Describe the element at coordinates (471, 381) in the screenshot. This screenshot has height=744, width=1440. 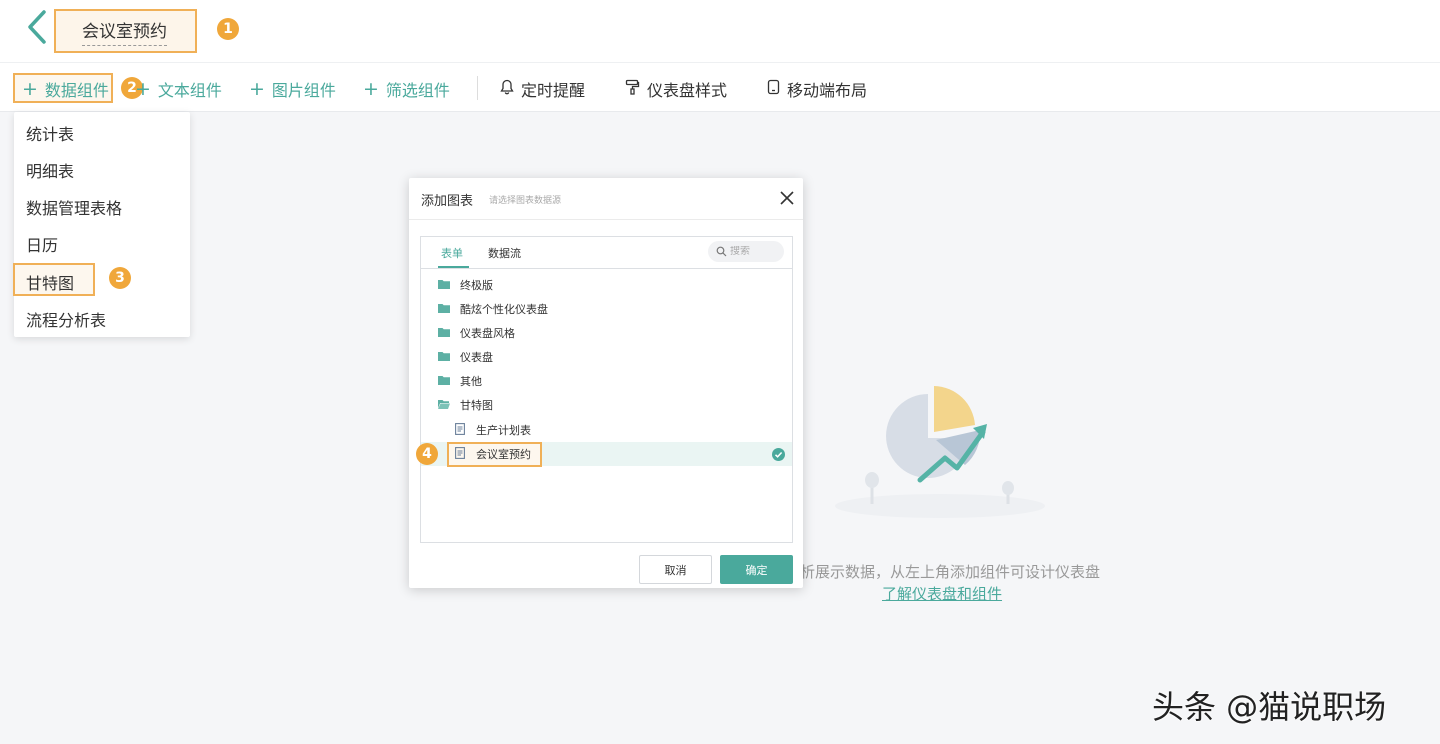
I see `folder-label: 其他` at that location.